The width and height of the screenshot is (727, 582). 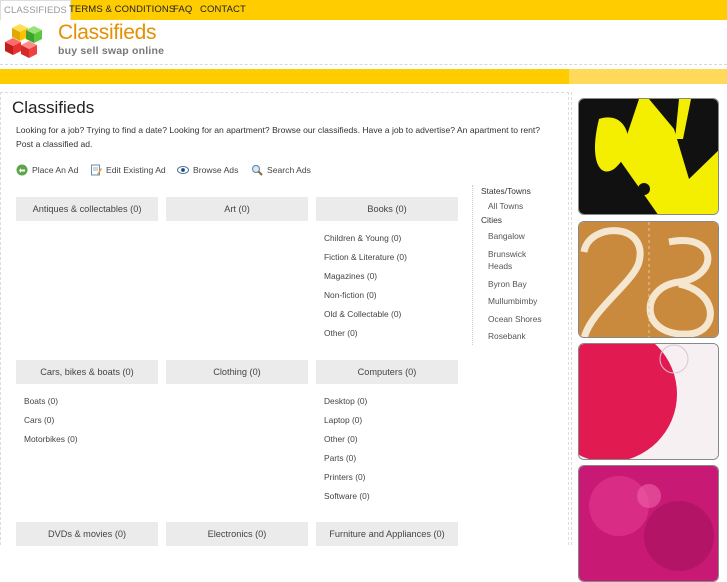 What do you see at coordinates (107, 33) in the screenshot?
I see `logo-title: Classifieds` at bounding box center [107, 33].